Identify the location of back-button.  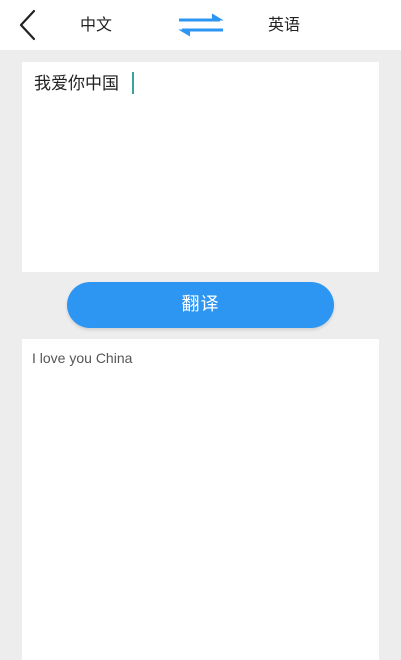
(28, 25).